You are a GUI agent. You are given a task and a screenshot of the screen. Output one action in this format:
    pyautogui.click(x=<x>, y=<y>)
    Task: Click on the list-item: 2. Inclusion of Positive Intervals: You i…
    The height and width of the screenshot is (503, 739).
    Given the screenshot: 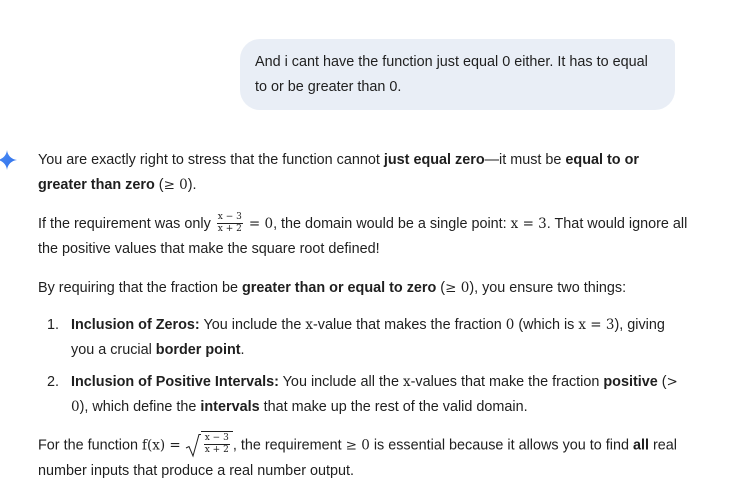 What is the action you would take?
    pyautogui.click(x=363, y=395)
    